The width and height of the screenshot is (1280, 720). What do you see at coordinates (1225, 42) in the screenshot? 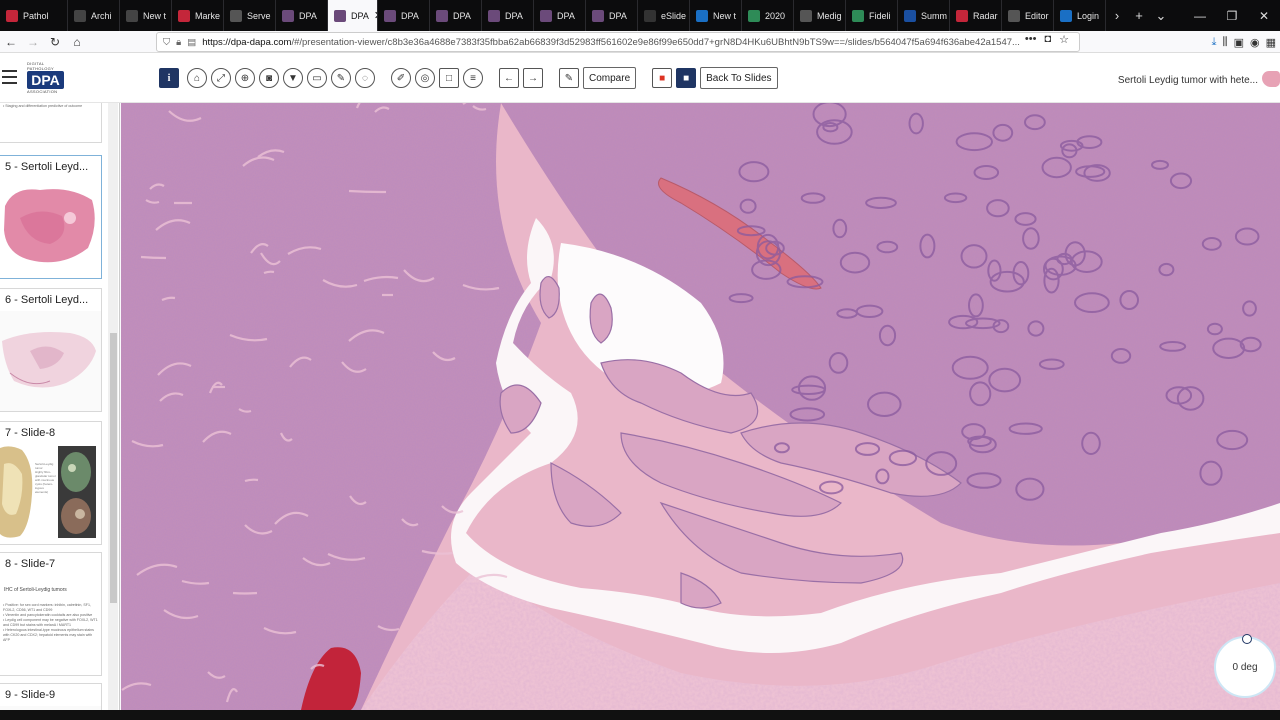
I see `library-icon: ⫼` at bounding box center [1225, 42].